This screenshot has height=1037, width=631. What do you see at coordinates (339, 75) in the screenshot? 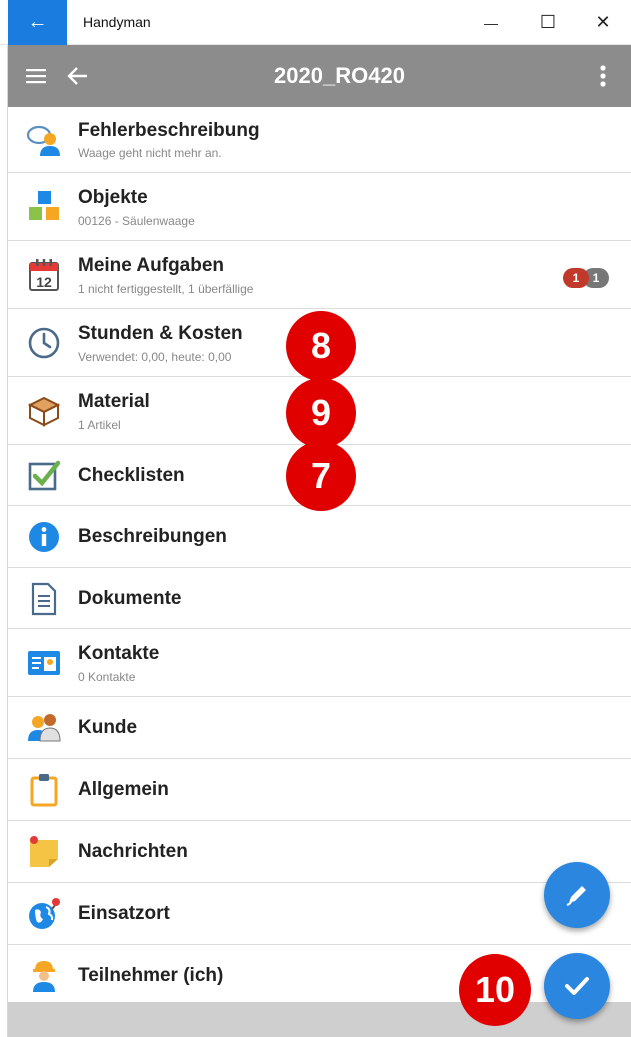
I see `page-title: 2020_RO420` at bounding box center [339, 75].